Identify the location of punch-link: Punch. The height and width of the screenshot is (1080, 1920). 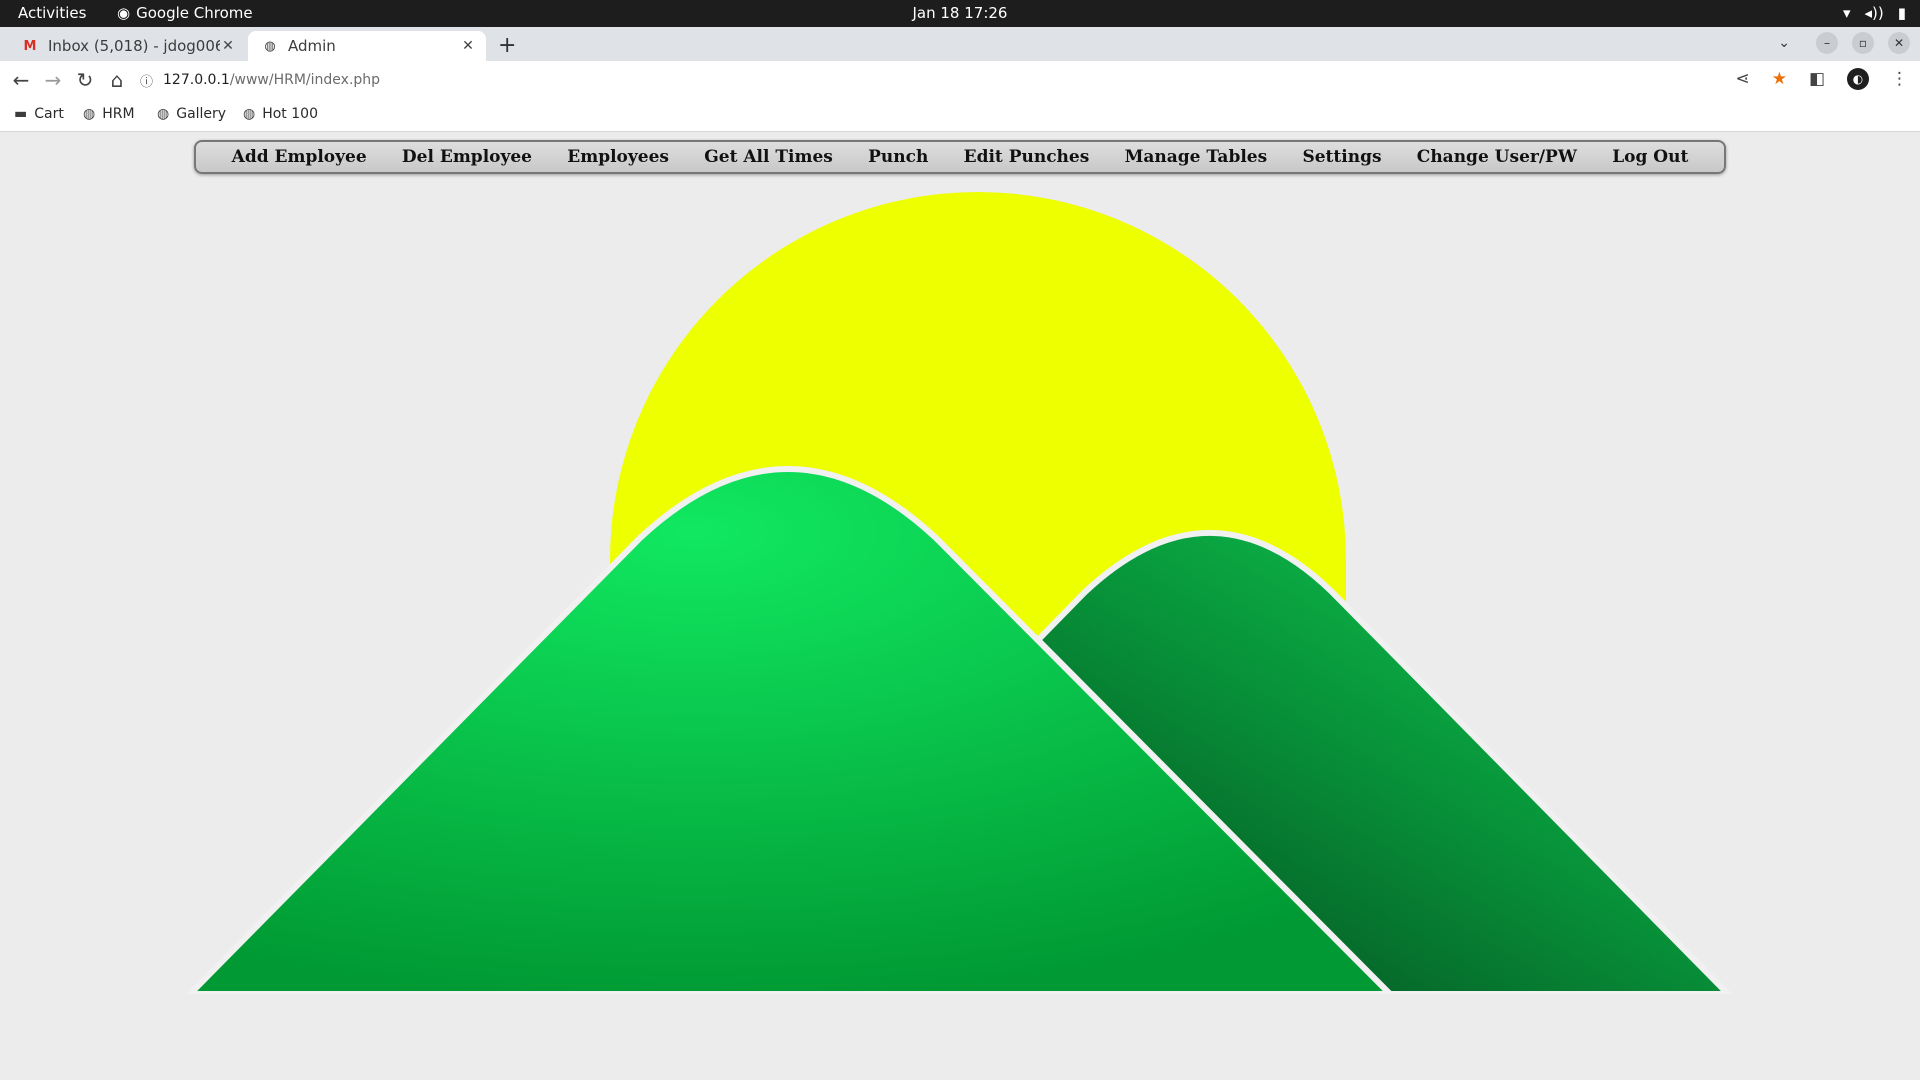
(898, 157).